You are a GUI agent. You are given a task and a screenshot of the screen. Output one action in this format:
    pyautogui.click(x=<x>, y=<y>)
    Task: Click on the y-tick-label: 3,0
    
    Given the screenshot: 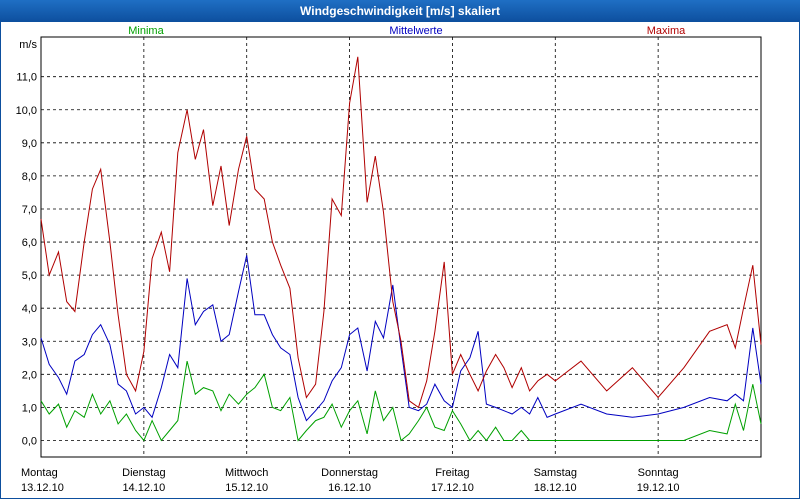 What is the action you would take?
    pyautogui.click(x=29, y=342)
    